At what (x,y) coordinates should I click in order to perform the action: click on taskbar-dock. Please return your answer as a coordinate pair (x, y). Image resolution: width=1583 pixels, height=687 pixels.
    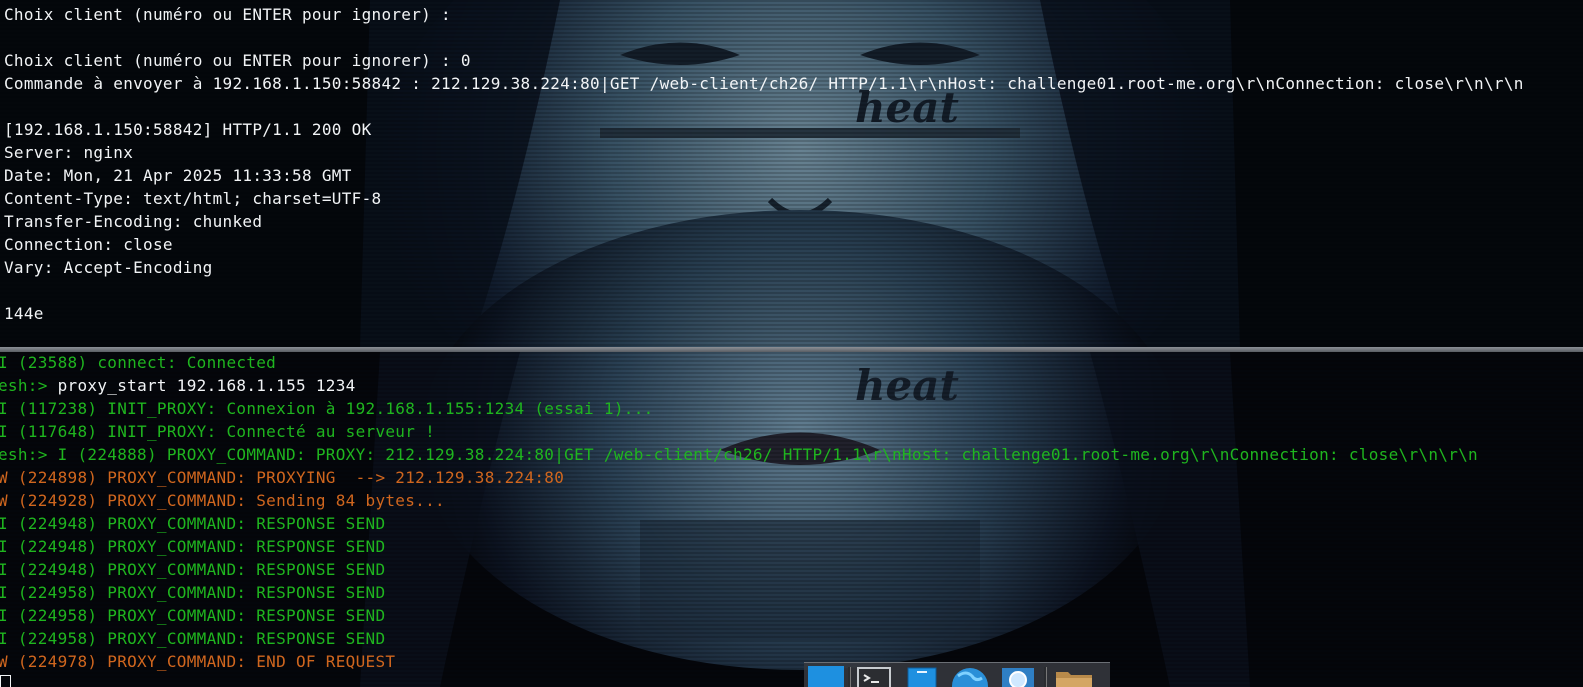
    Looking at the image, I should click on (957, 674).